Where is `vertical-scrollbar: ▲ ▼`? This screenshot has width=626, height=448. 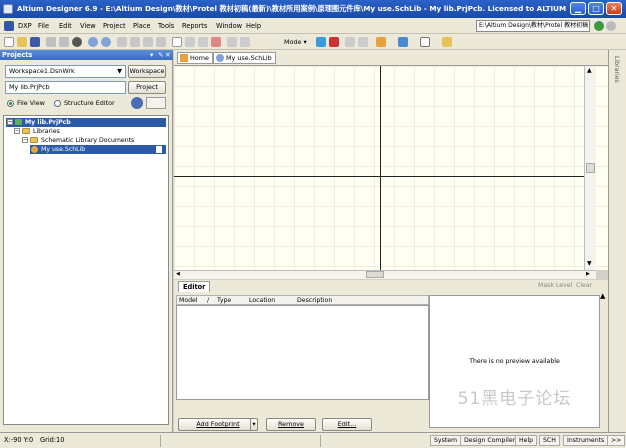
vertical-scrollbar: ▲ ▼ is located at coordinates (590, 168).